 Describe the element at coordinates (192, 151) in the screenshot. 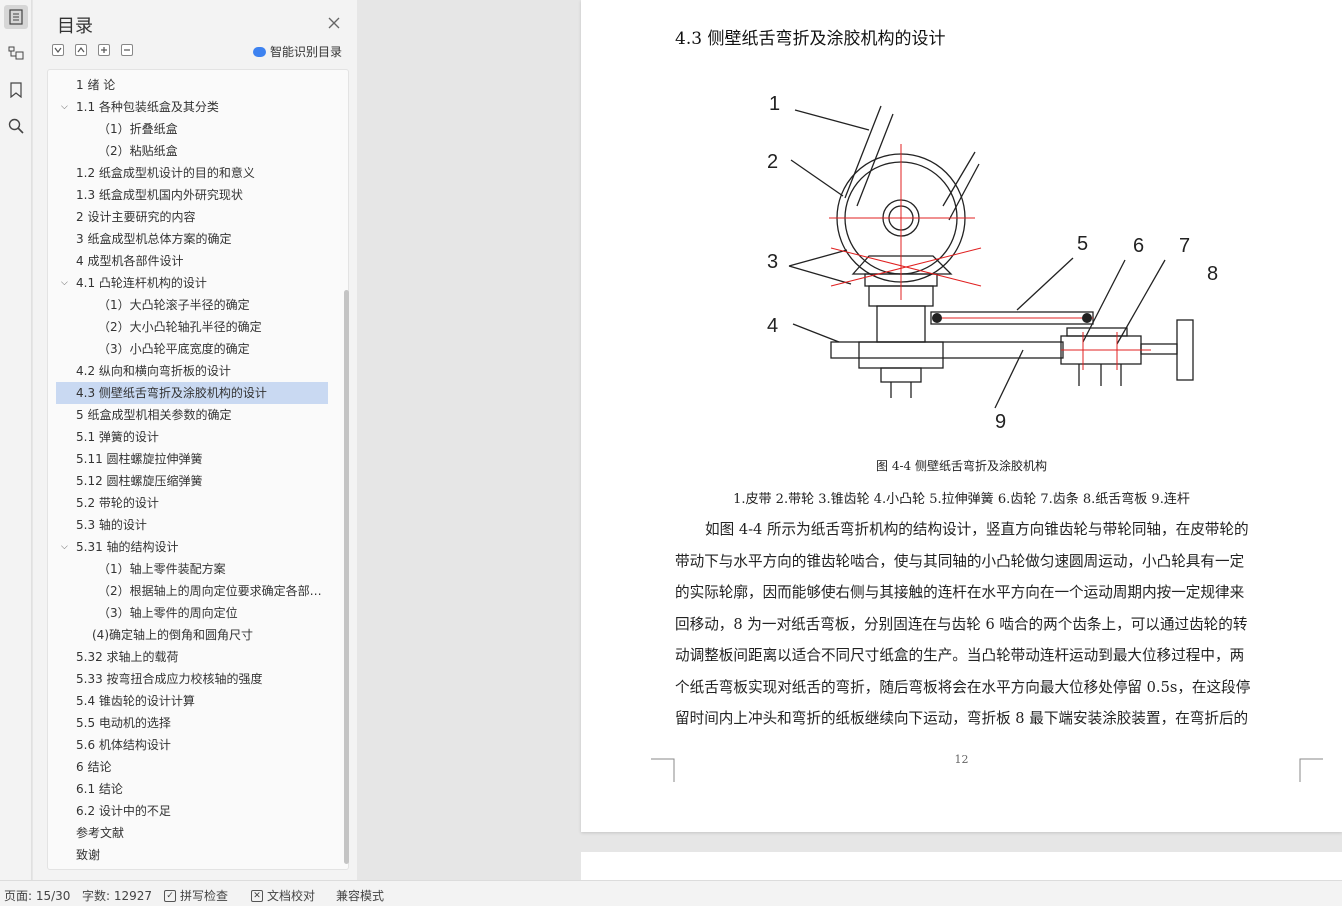

I see `toc-item: （2）粘贴纸盒` at that location.